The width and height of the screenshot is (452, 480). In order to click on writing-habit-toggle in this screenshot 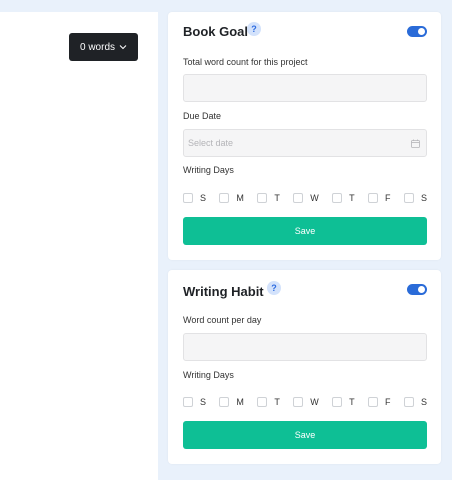, I will do `click(417, 289)`.